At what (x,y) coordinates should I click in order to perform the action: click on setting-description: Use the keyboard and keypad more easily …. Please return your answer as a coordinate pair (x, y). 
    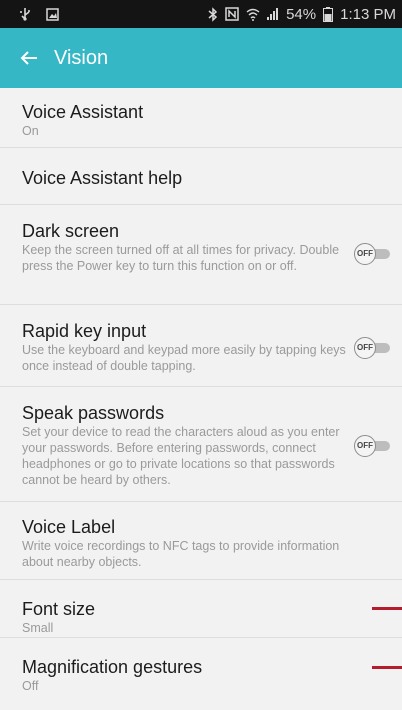
    Looking at the image, I should click on (184, 358).